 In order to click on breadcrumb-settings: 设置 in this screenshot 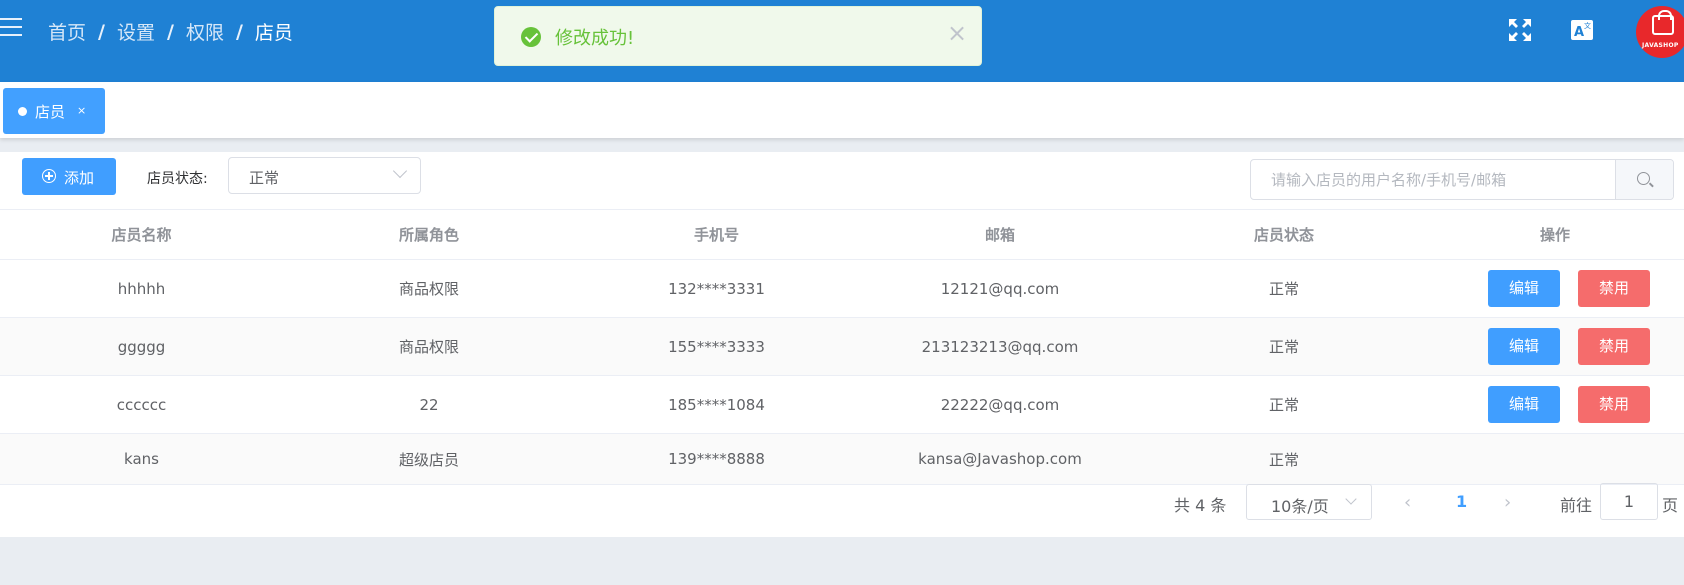, I will do `click(136, 31)`.